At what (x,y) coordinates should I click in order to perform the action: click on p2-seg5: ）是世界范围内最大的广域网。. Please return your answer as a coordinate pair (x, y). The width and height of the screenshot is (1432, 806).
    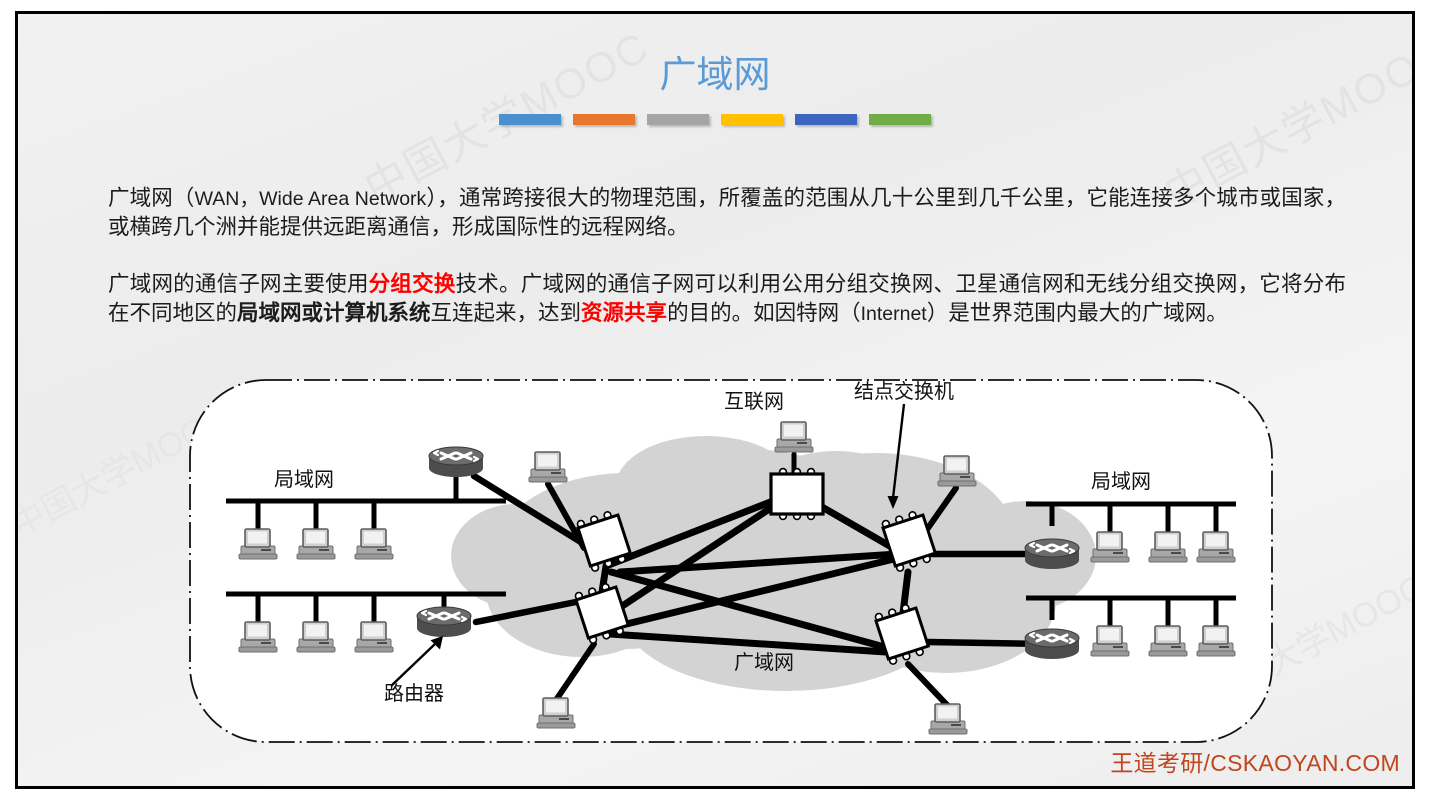
    Looking at the image, I should click on (1077, 313).